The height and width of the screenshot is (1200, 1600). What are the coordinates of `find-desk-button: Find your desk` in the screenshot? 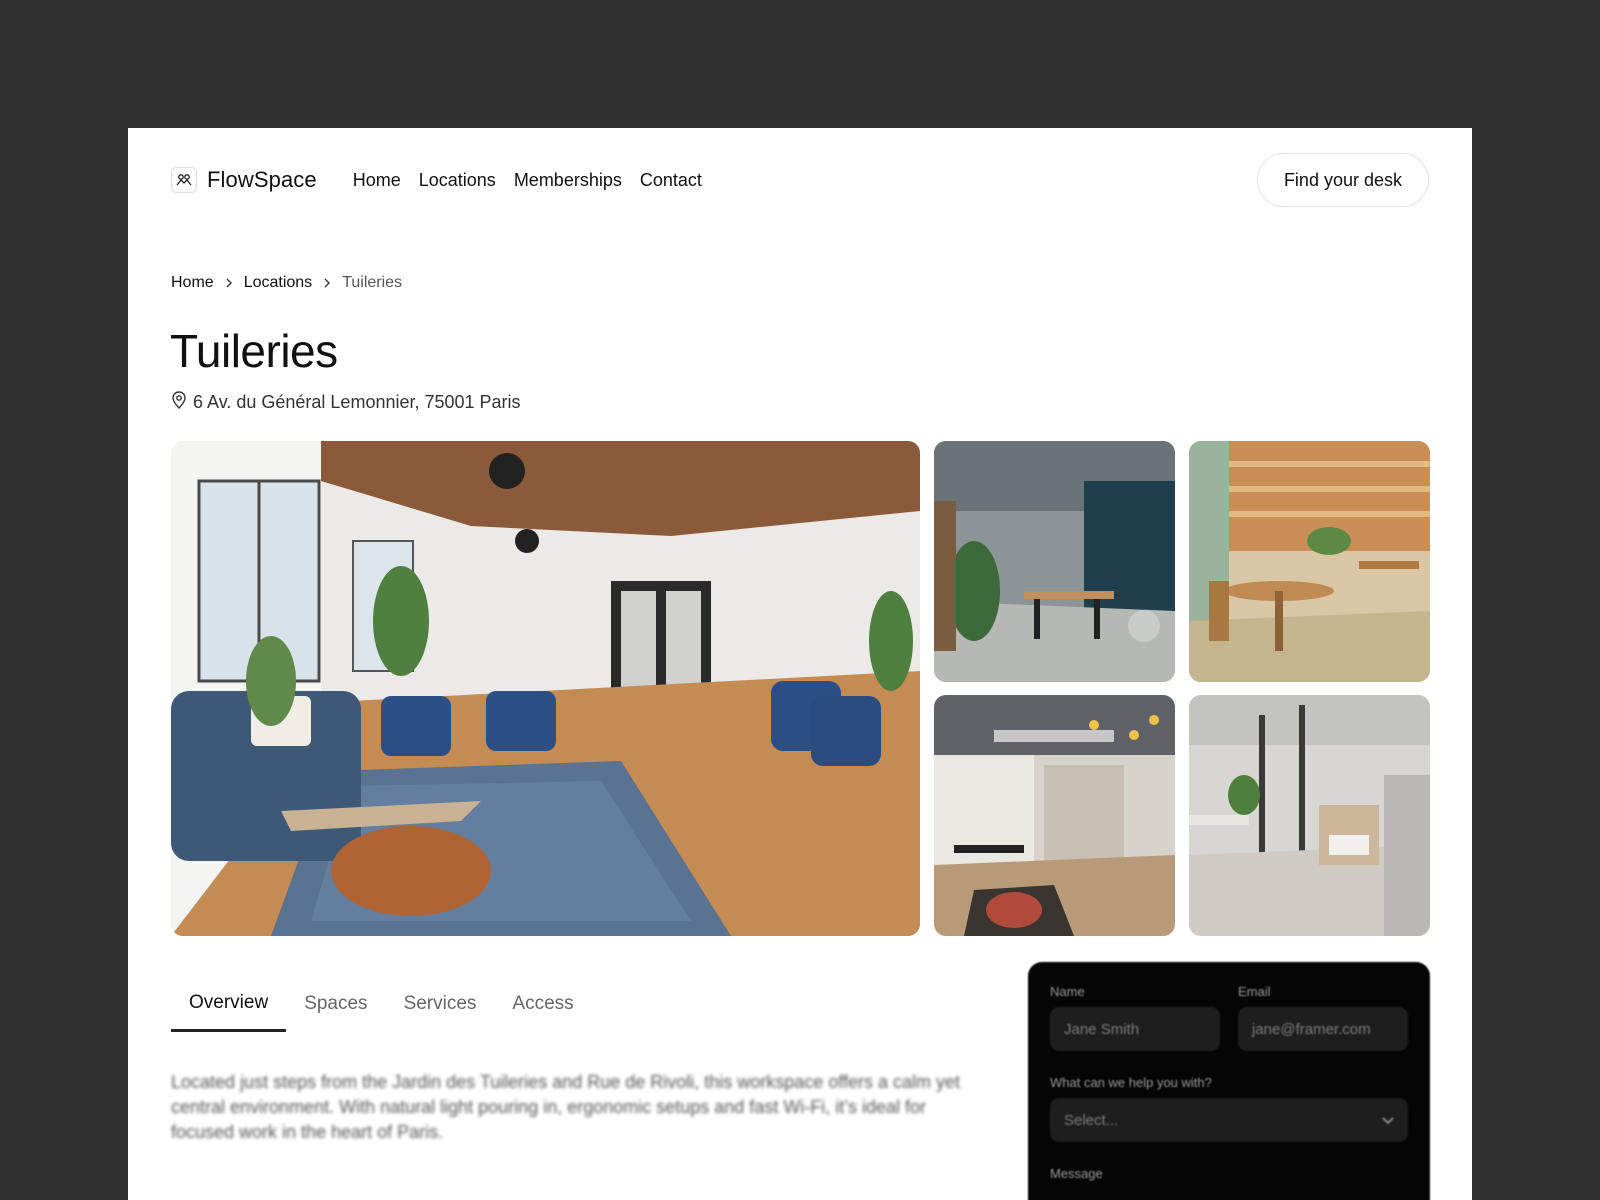 It's located at (1342, 180).